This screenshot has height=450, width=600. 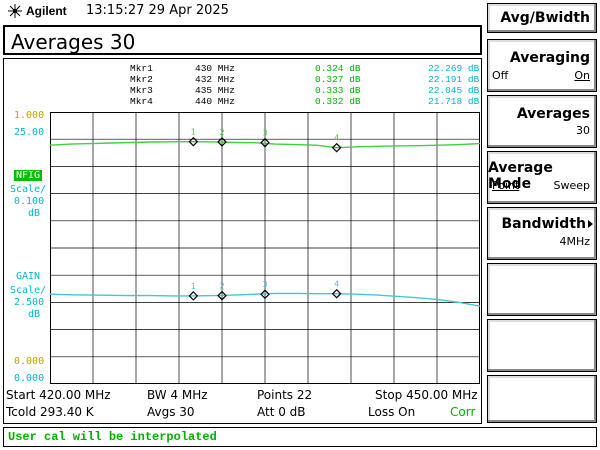 What do you see at coordinates (392, 412) in the screenshot?
I see `loss-info: Loss On` at bounding box center [392, 412].